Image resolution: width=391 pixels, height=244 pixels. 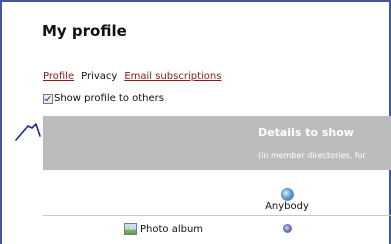 I want to click on tab-privacy: Privacy, so click(x=99, y=76).